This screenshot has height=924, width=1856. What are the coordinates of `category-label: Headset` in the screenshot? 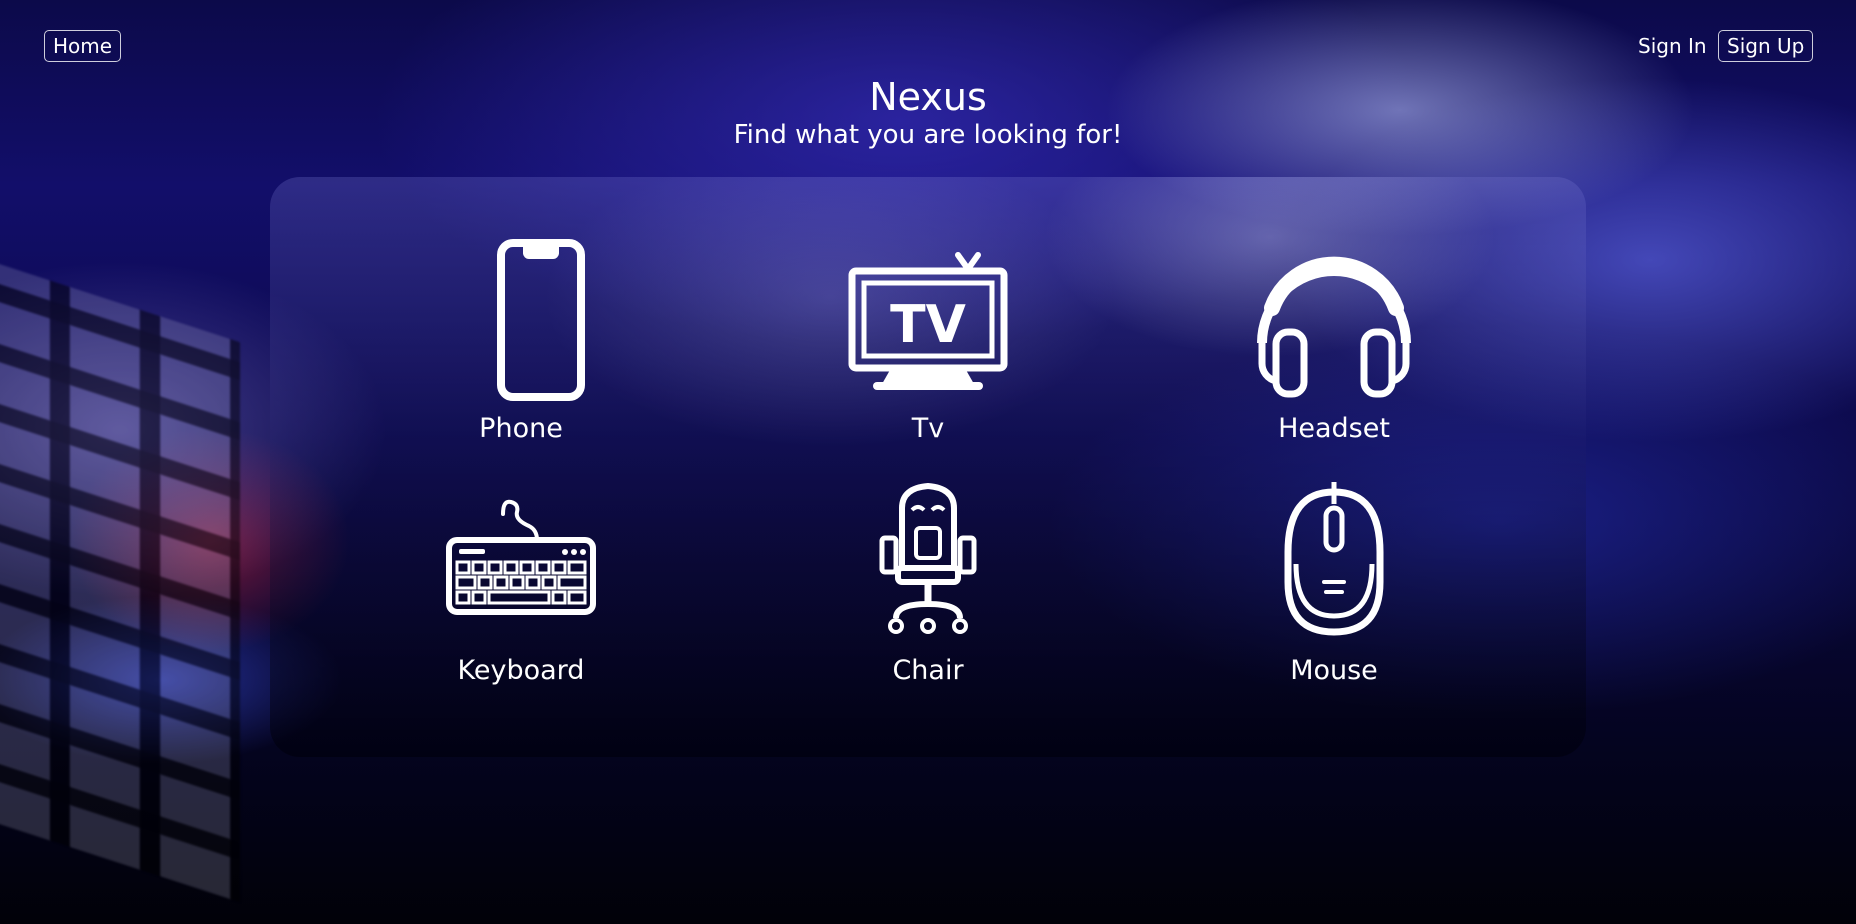 It's located at (1334, 428).